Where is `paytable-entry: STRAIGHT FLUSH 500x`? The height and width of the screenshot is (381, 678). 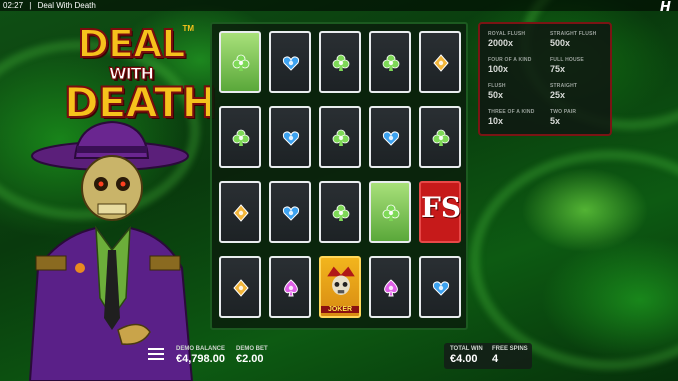
paytable-entry: STRAIGHT FLUSH 500x is located at coordinates (580, 39).